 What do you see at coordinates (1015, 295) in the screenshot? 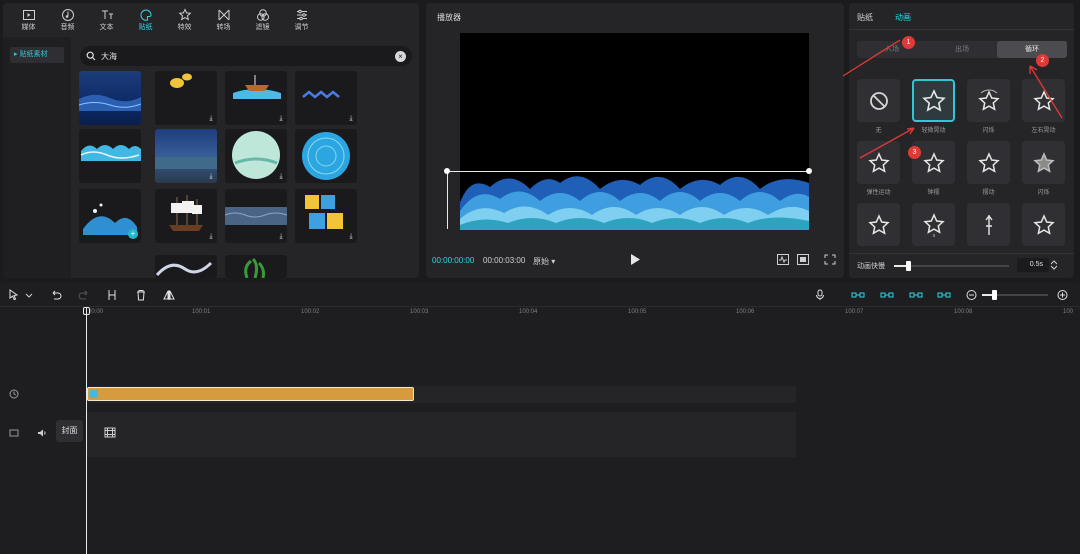
I see `zoom-slider` at bounding box center [1015, 295].